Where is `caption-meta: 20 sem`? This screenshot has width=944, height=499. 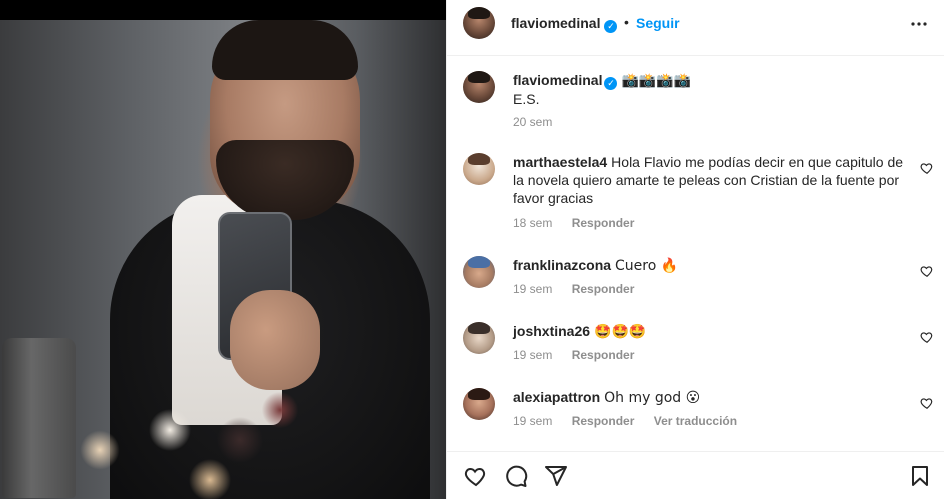
caption-meta: 20 sem is located at coordinates (540, 122).